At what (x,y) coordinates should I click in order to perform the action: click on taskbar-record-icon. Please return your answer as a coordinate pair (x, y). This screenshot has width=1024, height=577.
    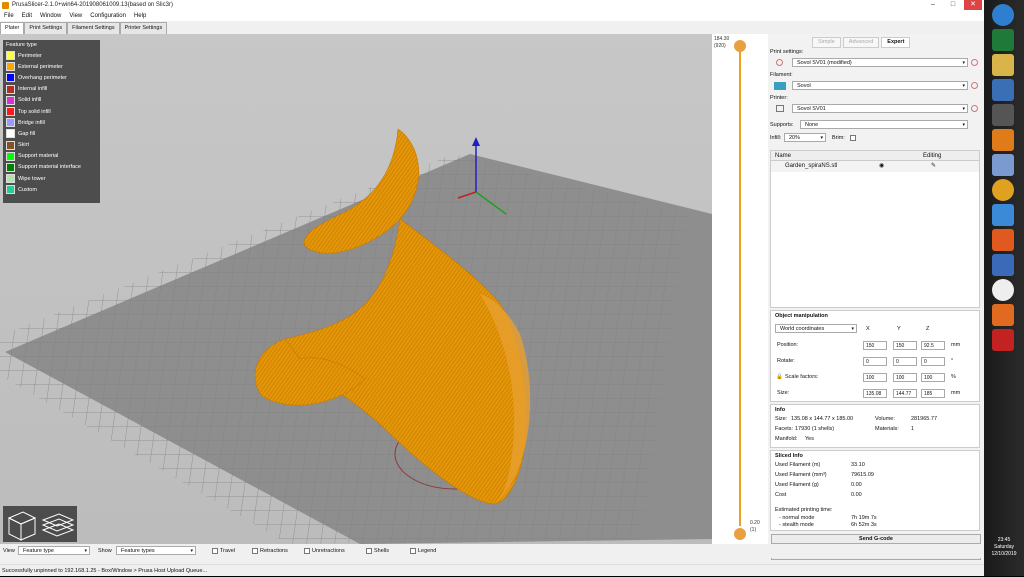
    Looking at the image, I should click on (1003, 340).